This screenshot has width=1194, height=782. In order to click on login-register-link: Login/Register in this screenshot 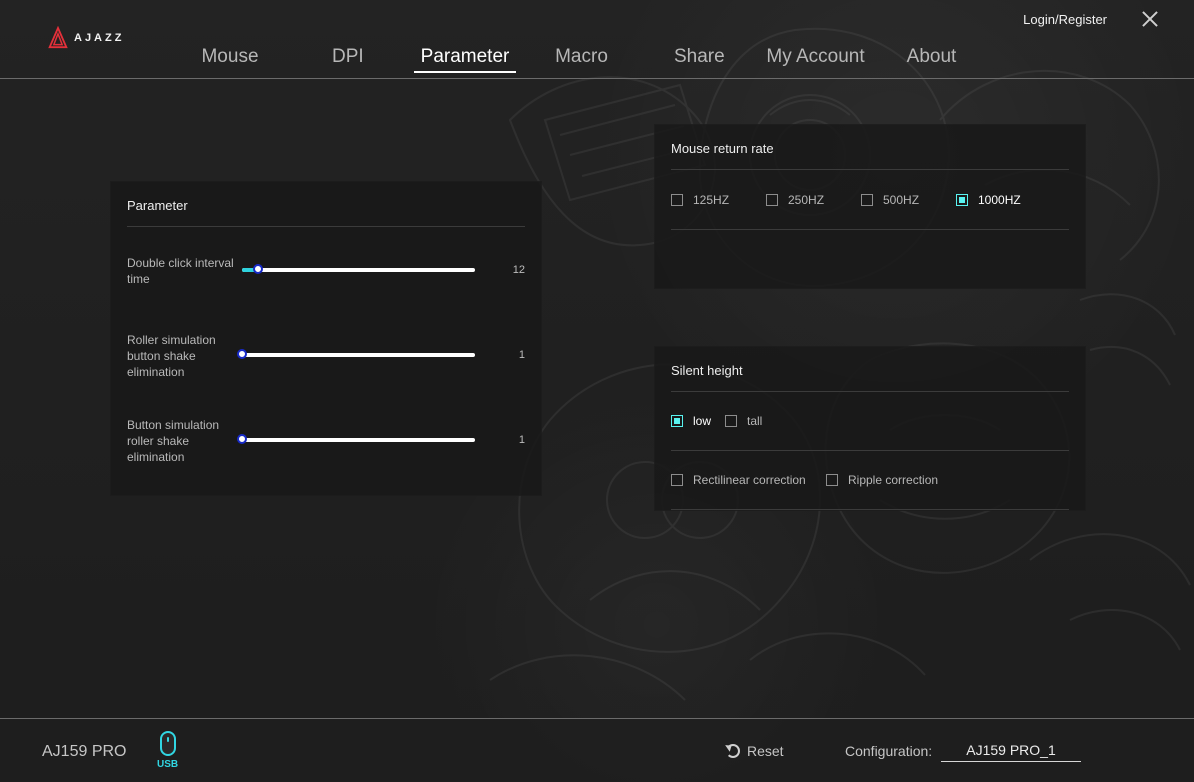, I will do `click(1065, 19)`.